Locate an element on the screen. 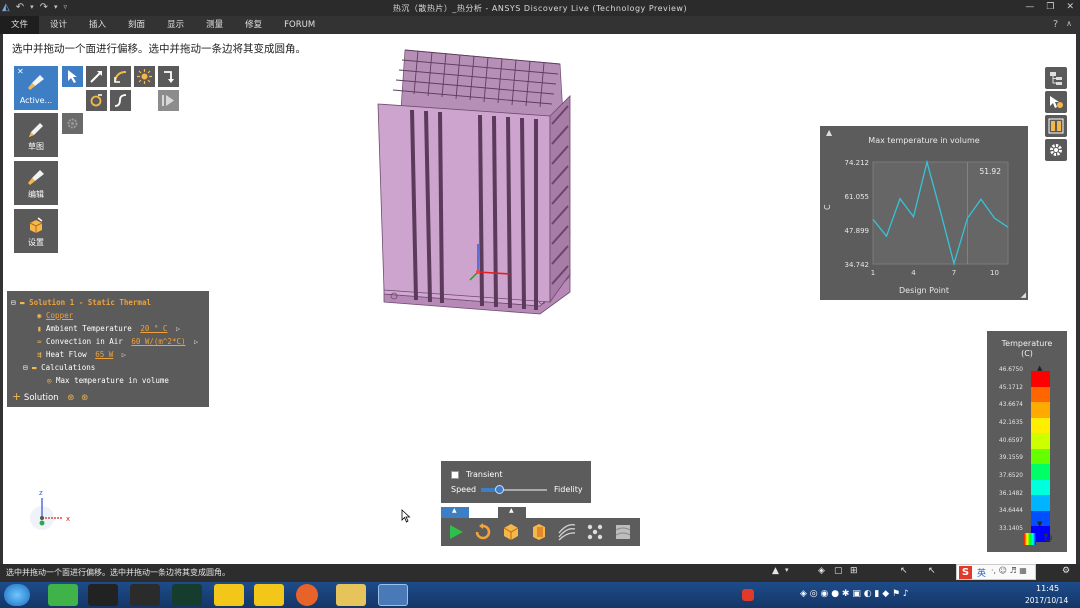 The width and height of the screenshot is (1080, 608). select-tool-button is located at coordinates (72, 76).